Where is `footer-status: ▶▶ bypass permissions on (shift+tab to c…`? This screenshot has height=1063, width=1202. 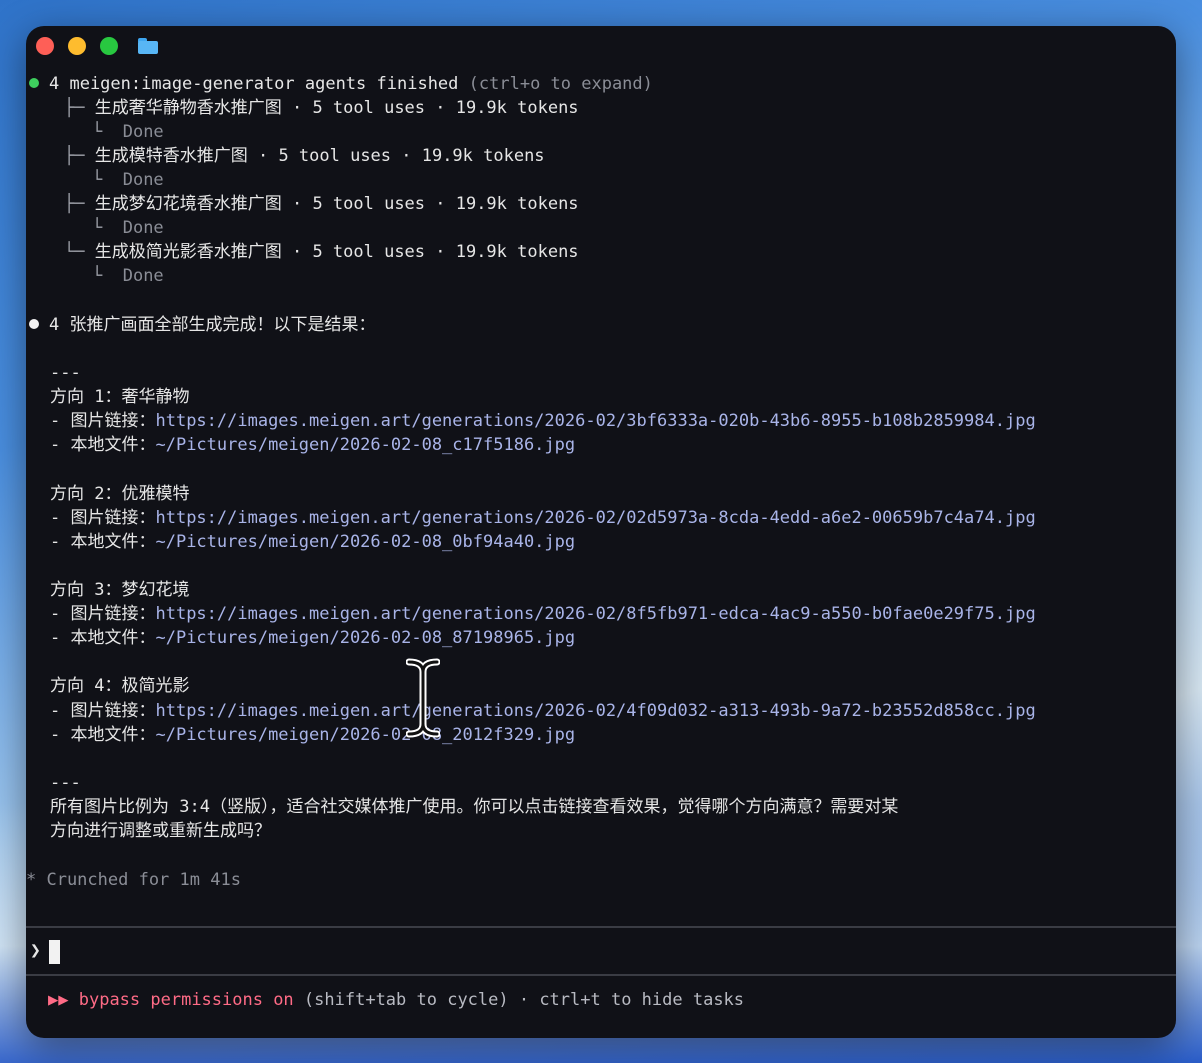 footer-status: ▶▶ bypass permissions on (shift+tab to c… is located at coordinates (396, 1000).